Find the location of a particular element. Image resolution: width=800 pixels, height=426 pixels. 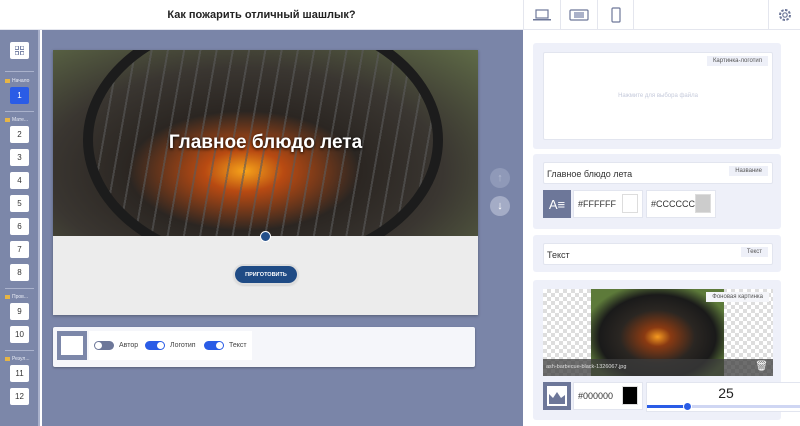

upload-placeholder: Нажмите для выбора файла is located at coordinates (658, 96).